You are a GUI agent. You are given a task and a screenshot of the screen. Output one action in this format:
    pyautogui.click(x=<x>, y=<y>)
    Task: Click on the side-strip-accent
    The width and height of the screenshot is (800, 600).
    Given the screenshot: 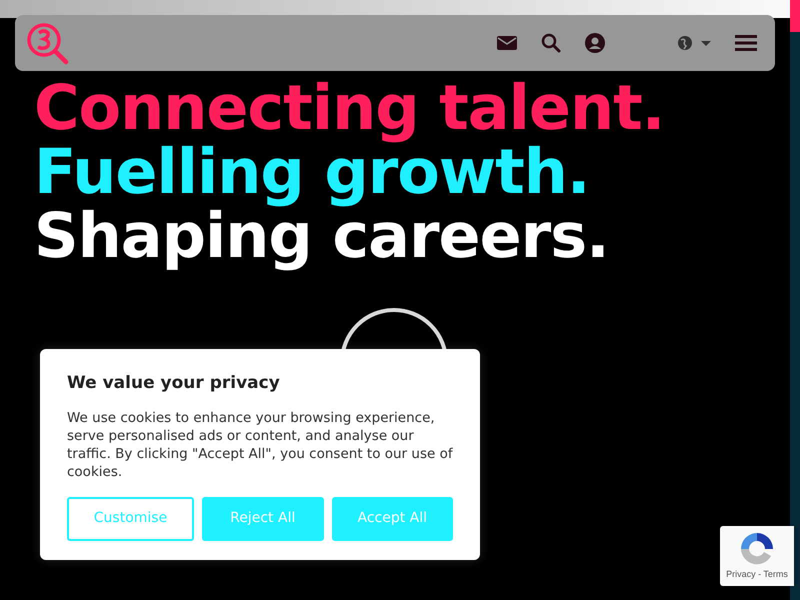 What is the action you would take?
    pyautogui.click(x=795, y=16)
    